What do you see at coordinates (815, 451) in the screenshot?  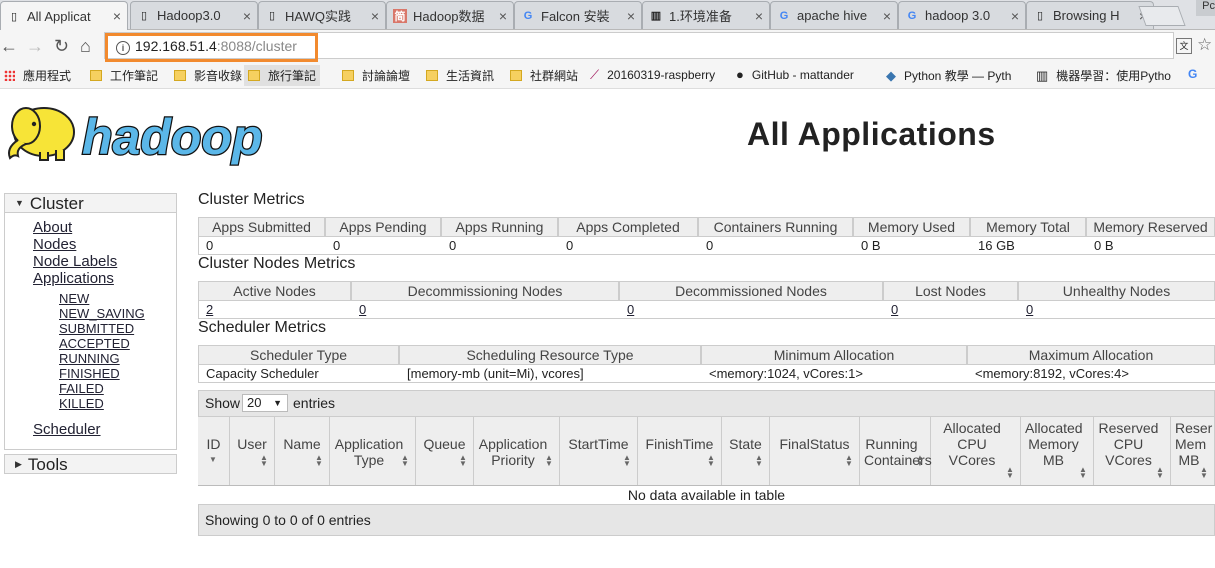 I see `column-header-finalstatus: FinalStatus ▲ ▼` at bounding box center [815, 451].